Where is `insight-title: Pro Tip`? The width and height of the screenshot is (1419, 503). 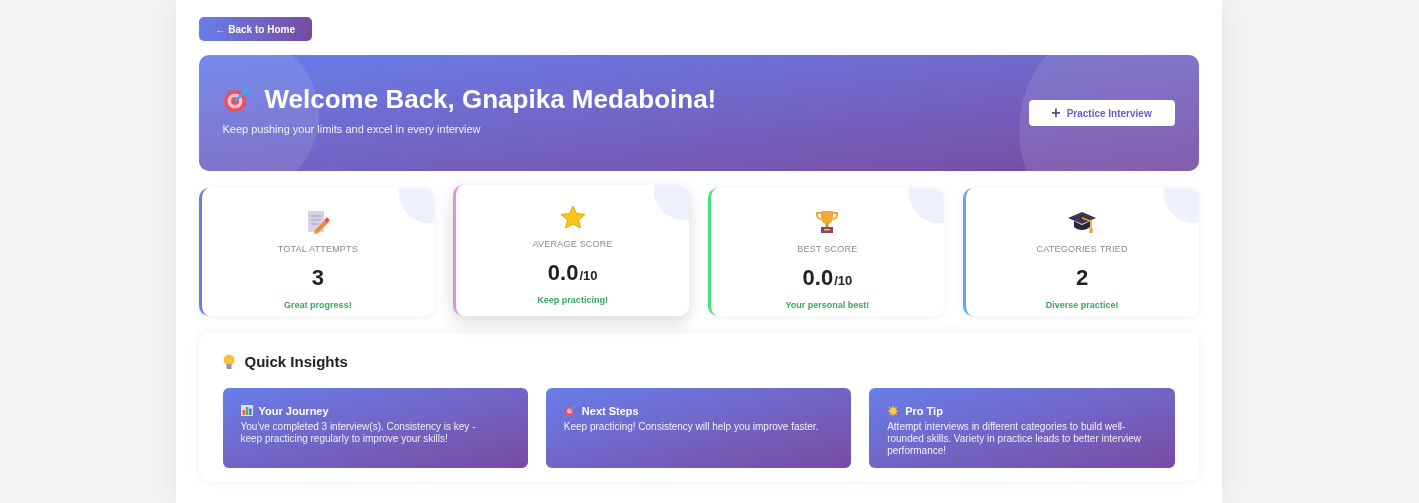
insight-title: Pro Tip is located at coordinates (924, 411).